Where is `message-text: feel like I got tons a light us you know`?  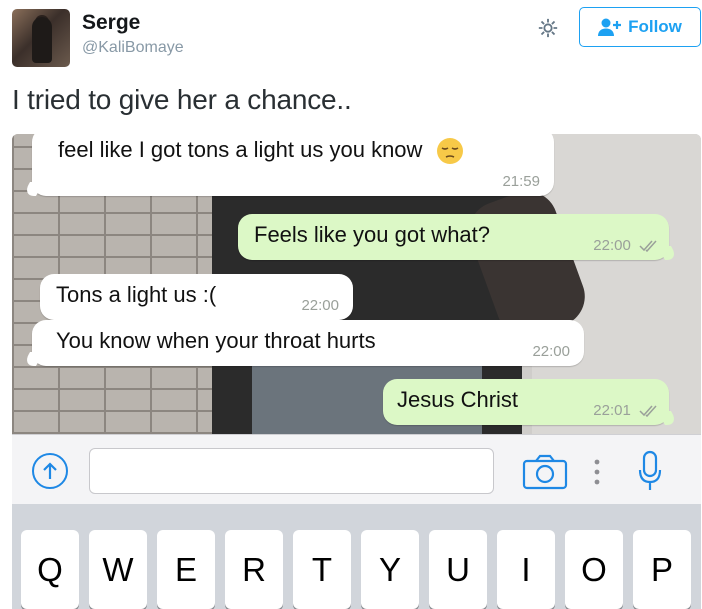 message-text: feel like I got tons a light us you know is located at coordinates (240, 149).